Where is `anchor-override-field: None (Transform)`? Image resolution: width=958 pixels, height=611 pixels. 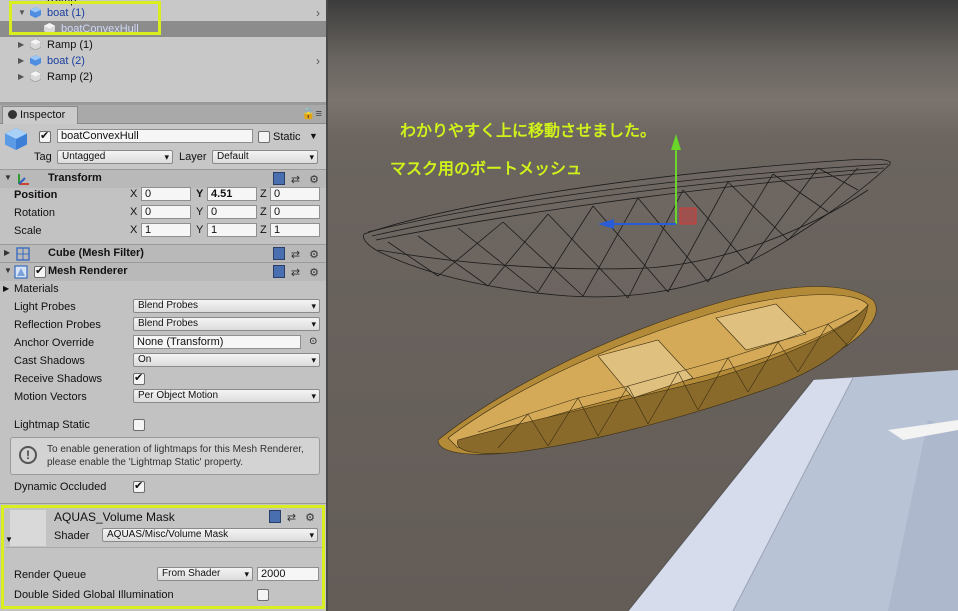
anchor-override-field: None (Transform) is located at coordinates (217, 342).